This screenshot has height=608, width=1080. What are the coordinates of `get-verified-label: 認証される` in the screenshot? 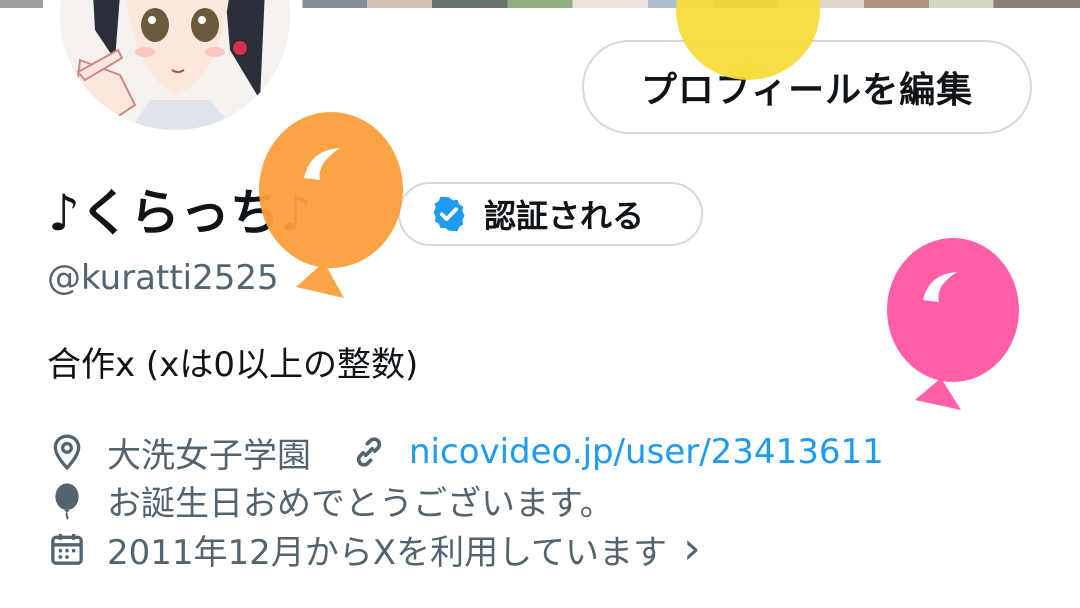 It's located at (564, 216).